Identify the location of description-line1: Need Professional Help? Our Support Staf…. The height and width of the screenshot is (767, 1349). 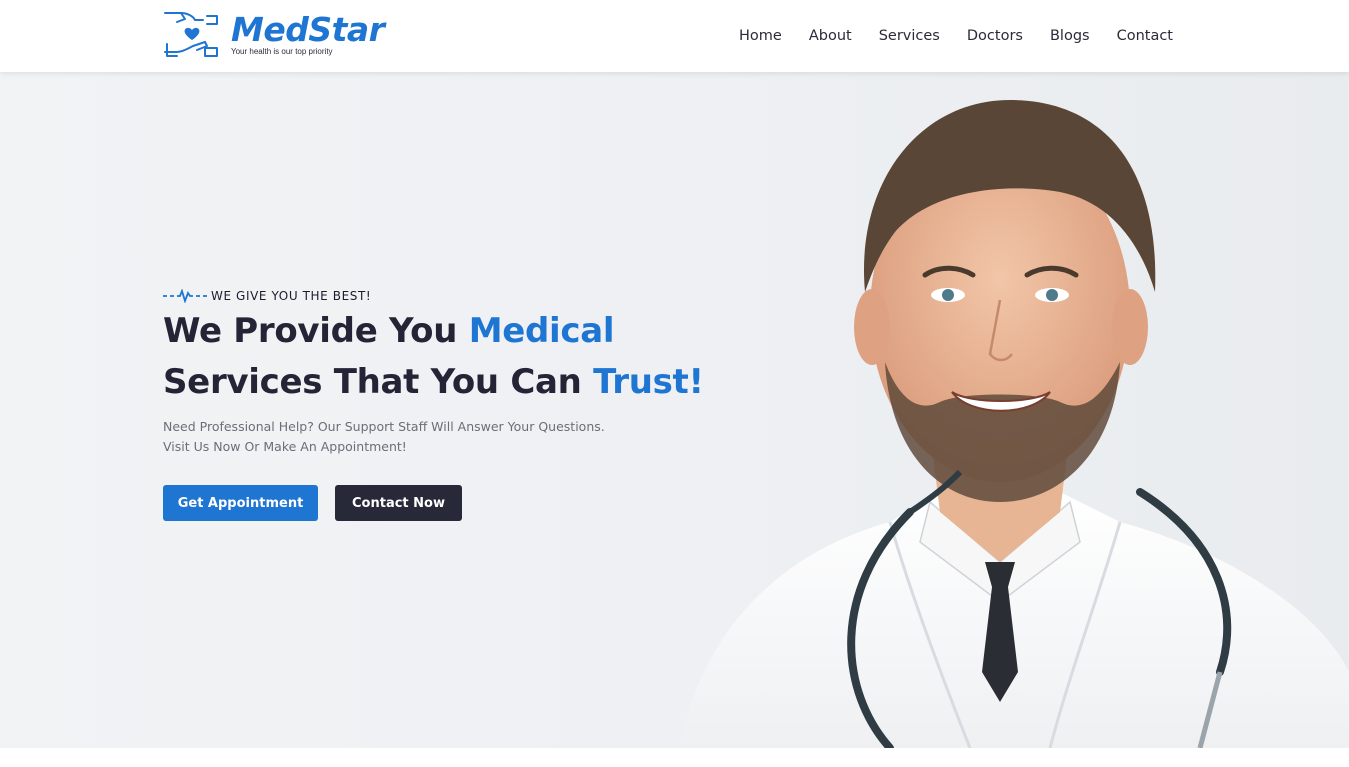
(384, 426).